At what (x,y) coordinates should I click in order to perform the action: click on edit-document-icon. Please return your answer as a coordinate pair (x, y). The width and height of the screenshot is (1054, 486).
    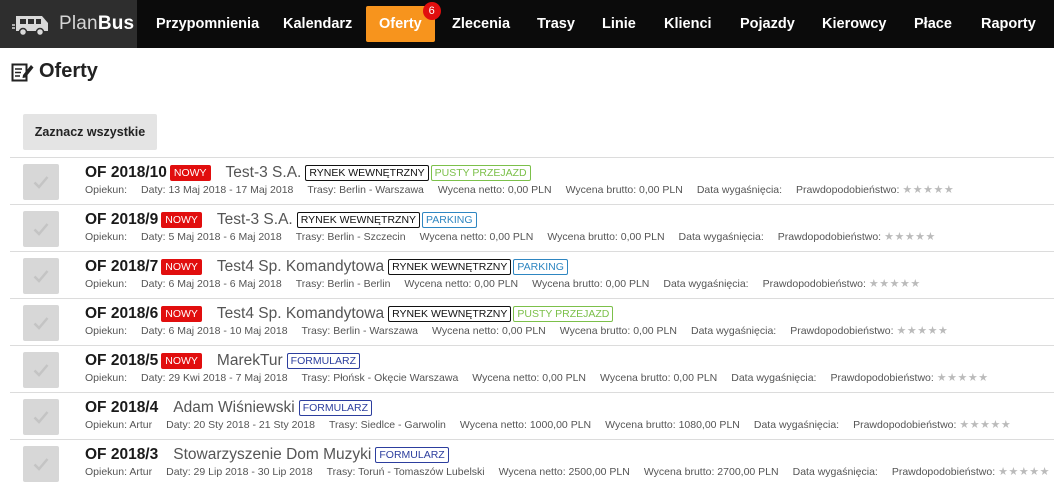
    Looking at the image, I should click on (22, 72).